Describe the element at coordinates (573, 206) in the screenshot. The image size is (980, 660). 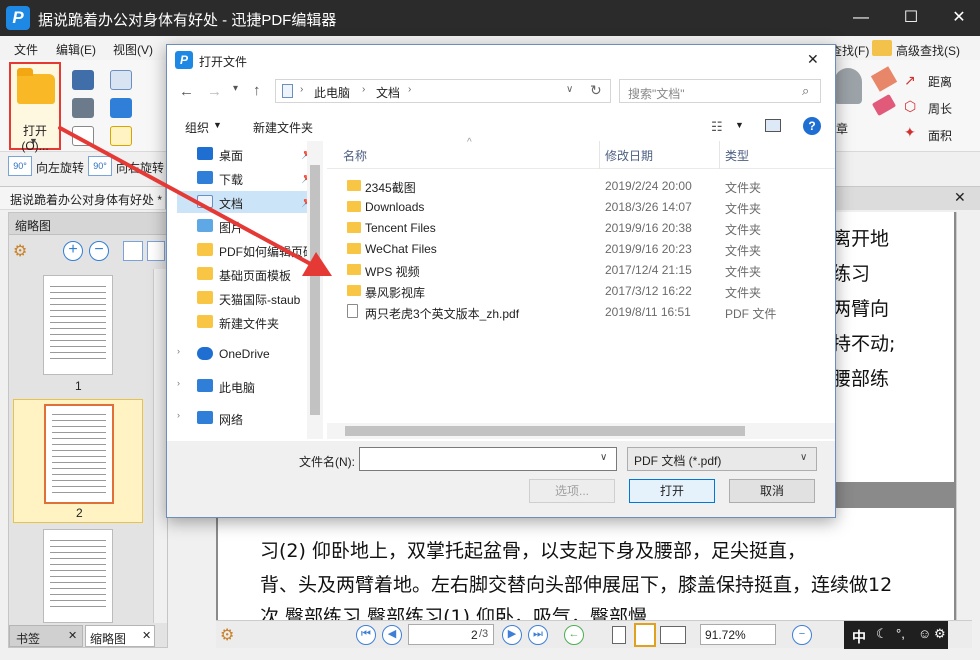
I see `file-row: Downloads 2018/3/26 14:07 文件夹` at that location.